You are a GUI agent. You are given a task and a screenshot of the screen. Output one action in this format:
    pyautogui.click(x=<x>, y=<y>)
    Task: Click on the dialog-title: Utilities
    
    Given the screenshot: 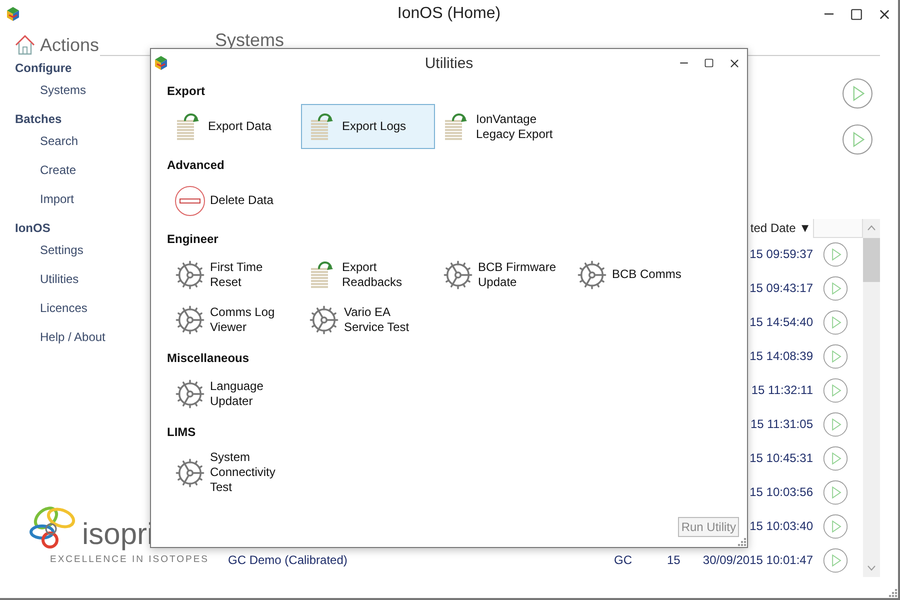 What is the action you would take?
    pyautogui.click(x=449, y=63)
    